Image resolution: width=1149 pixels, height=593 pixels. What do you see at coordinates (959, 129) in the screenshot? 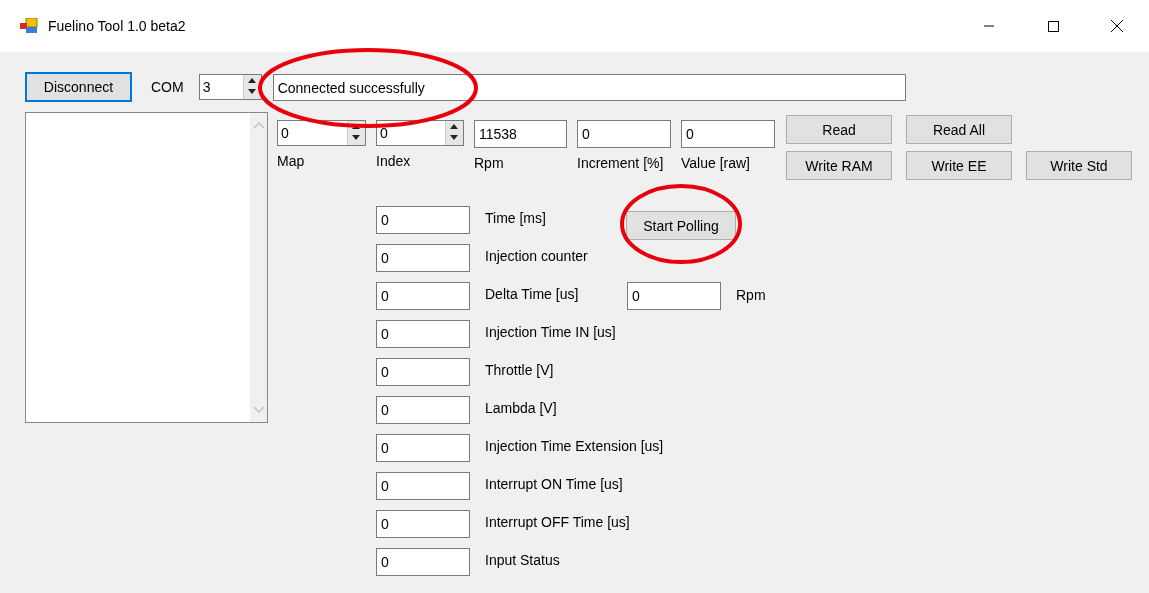
I see `action-button: Read All` at bounding box center [959, 129].